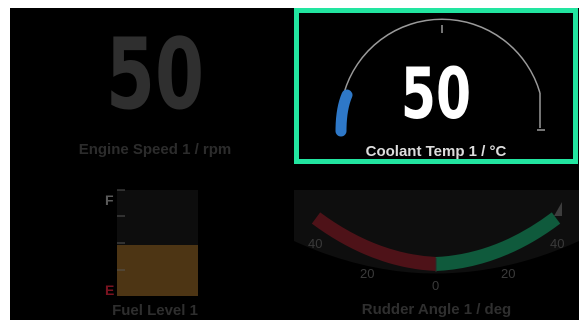 The height and width of the screenshot is (325, 580). What do you see at coordinates (155, 75) in the screenshot?
I see `engine-speed-value: 50` at bounding box center [155, 75].